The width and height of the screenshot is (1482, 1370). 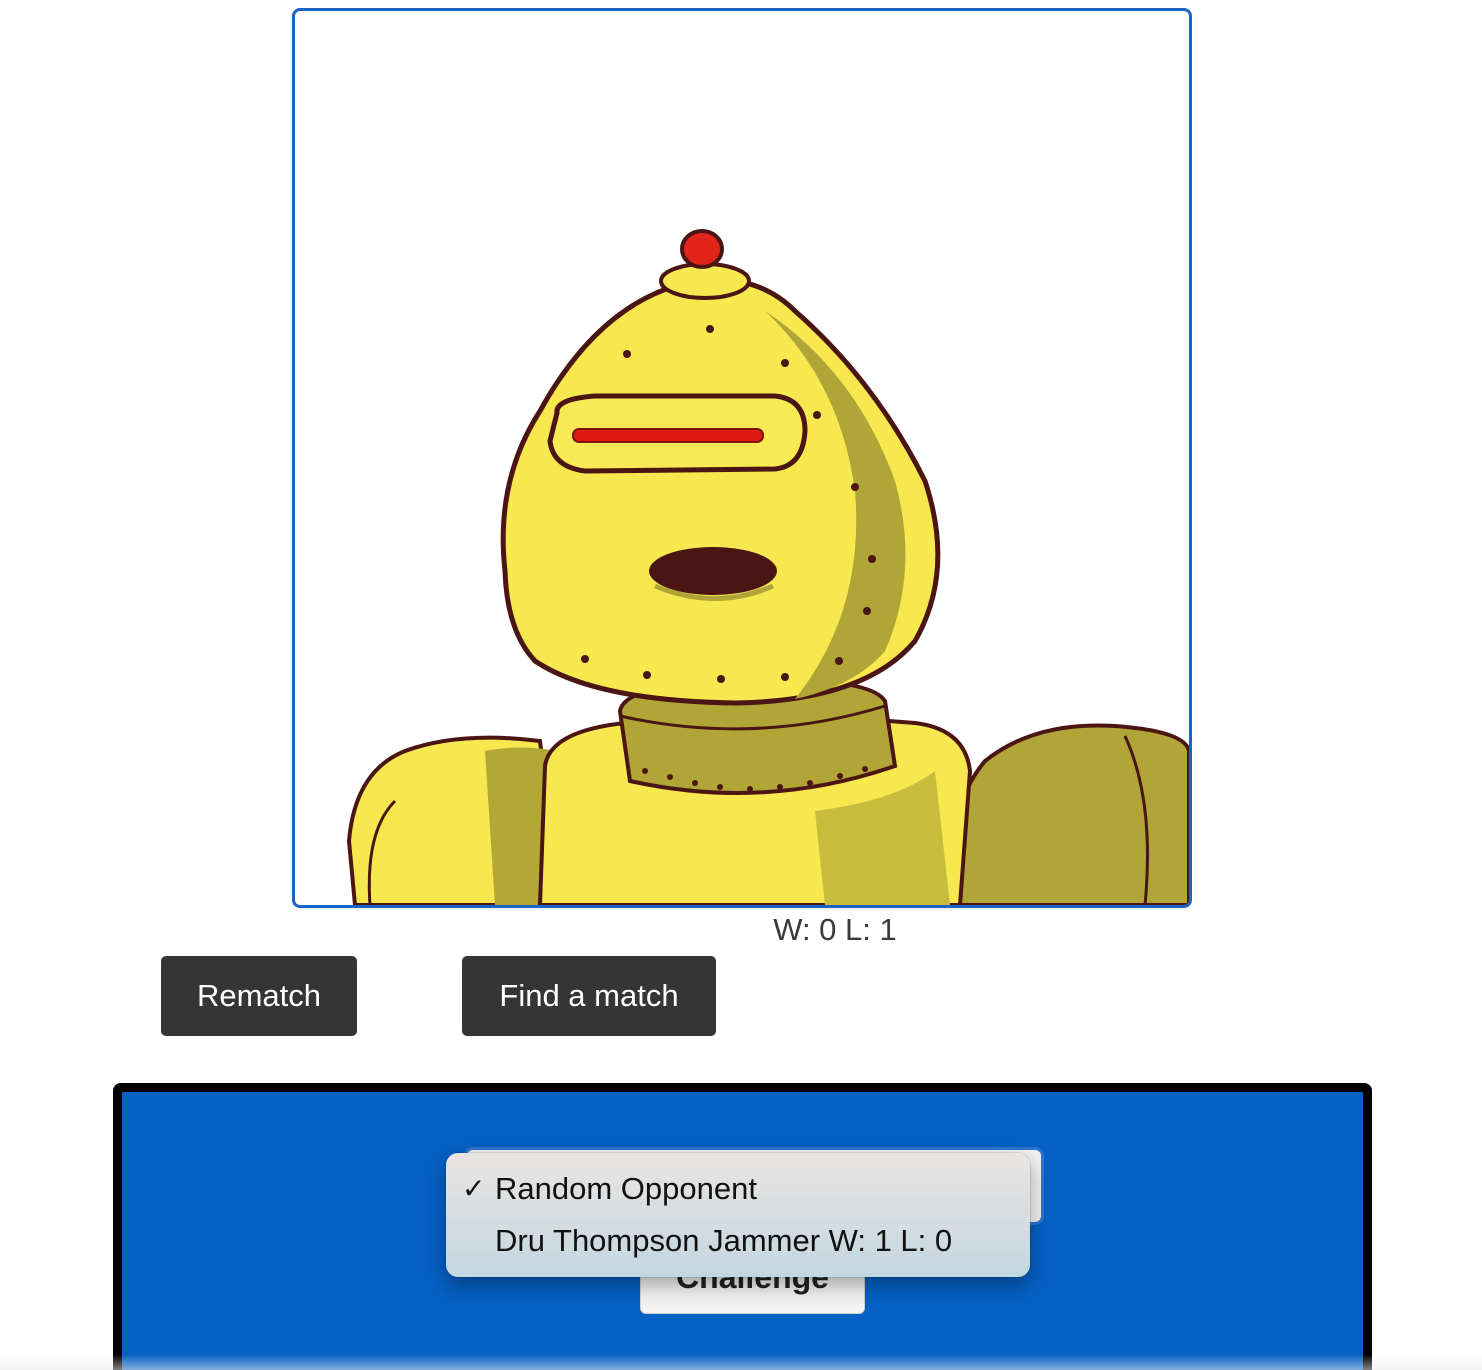 What do you see at coordinates (259, 996) in the screenshot?
I see `rematch-button: Rematch` at bounding box center [259, 996].